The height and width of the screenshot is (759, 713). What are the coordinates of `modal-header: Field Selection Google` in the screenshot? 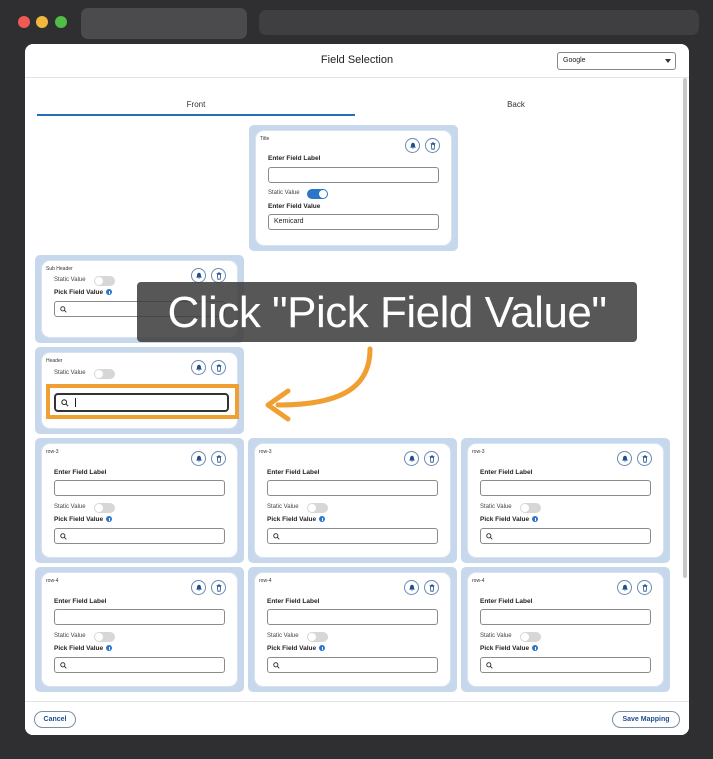 It's located at (357, 61).